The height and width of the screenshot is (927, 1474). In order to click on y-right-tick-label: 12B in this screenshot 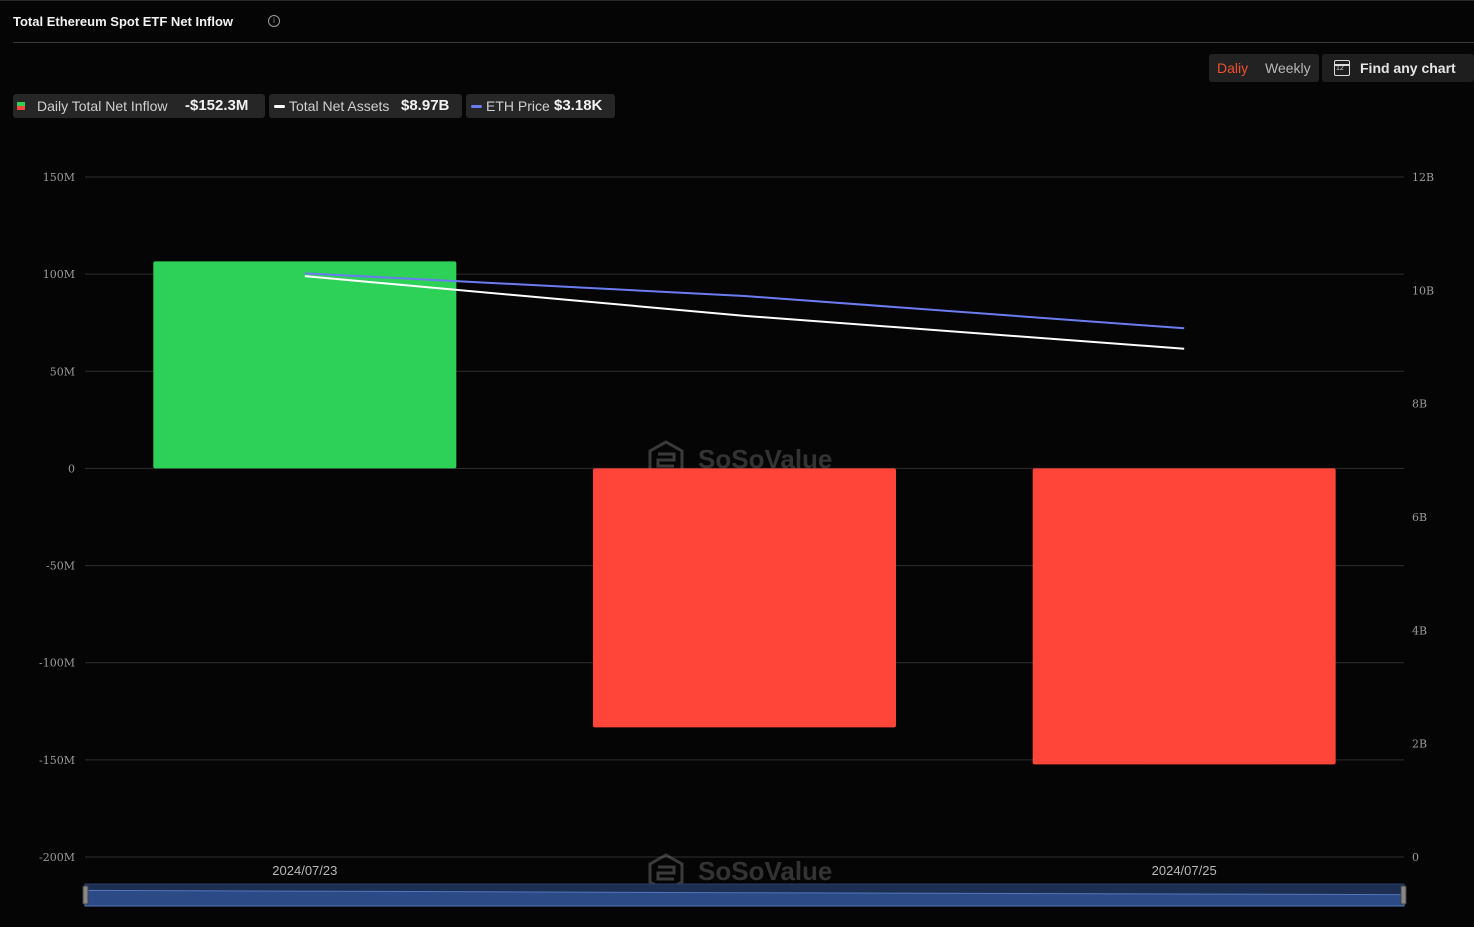, I will do `click(1423, 177)`.